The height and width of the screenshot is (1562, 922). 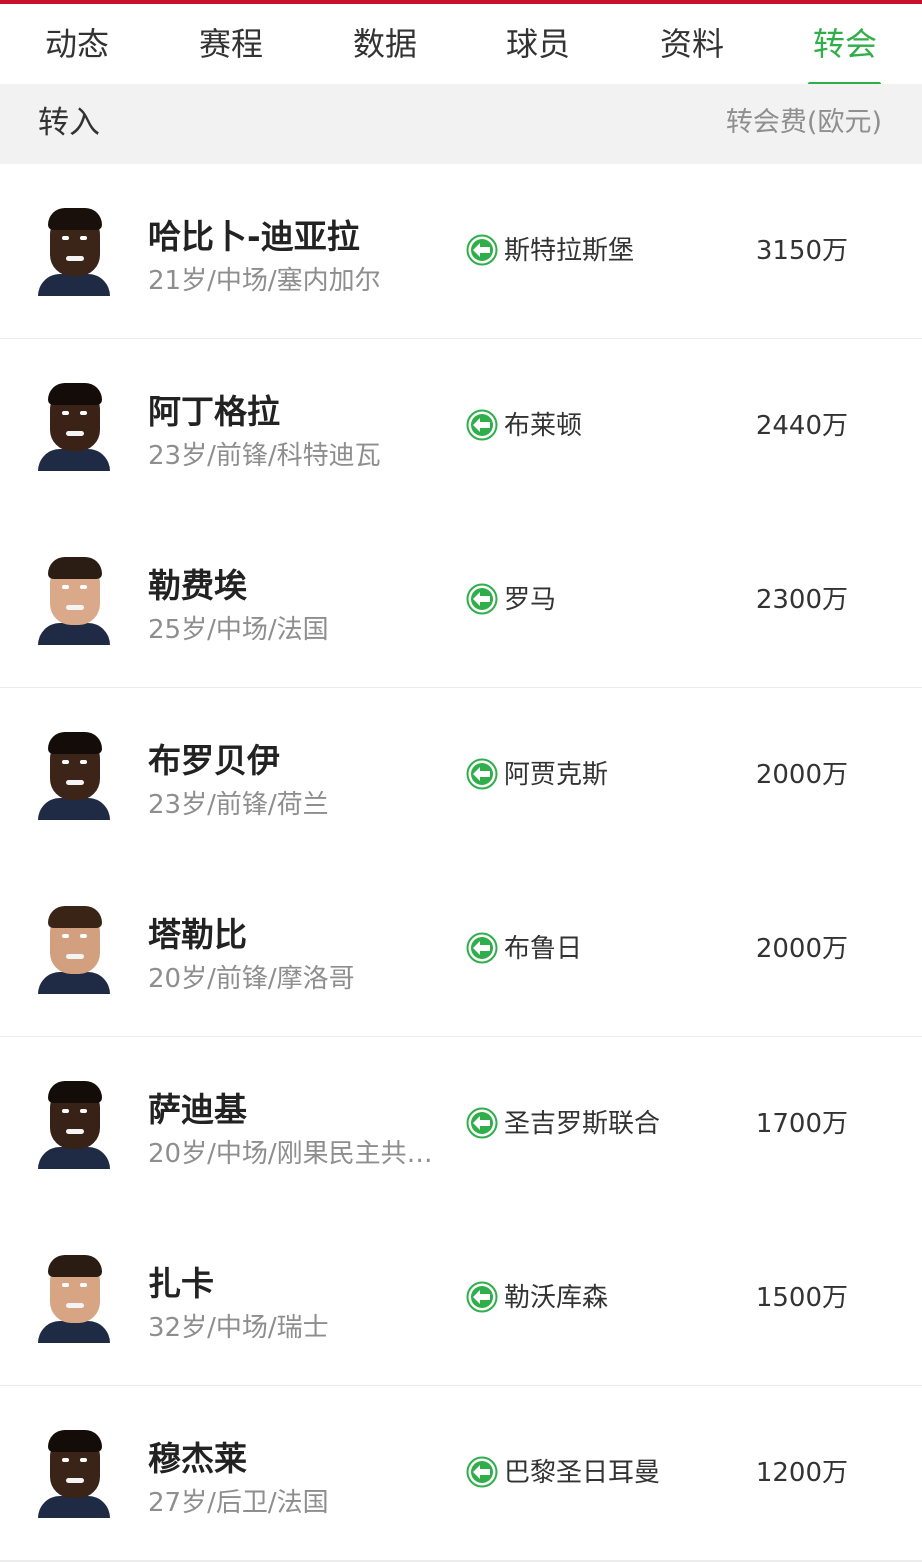 I want to click on player-meta: 23岁/前锋/荷兰, so click(x=238, y=804).